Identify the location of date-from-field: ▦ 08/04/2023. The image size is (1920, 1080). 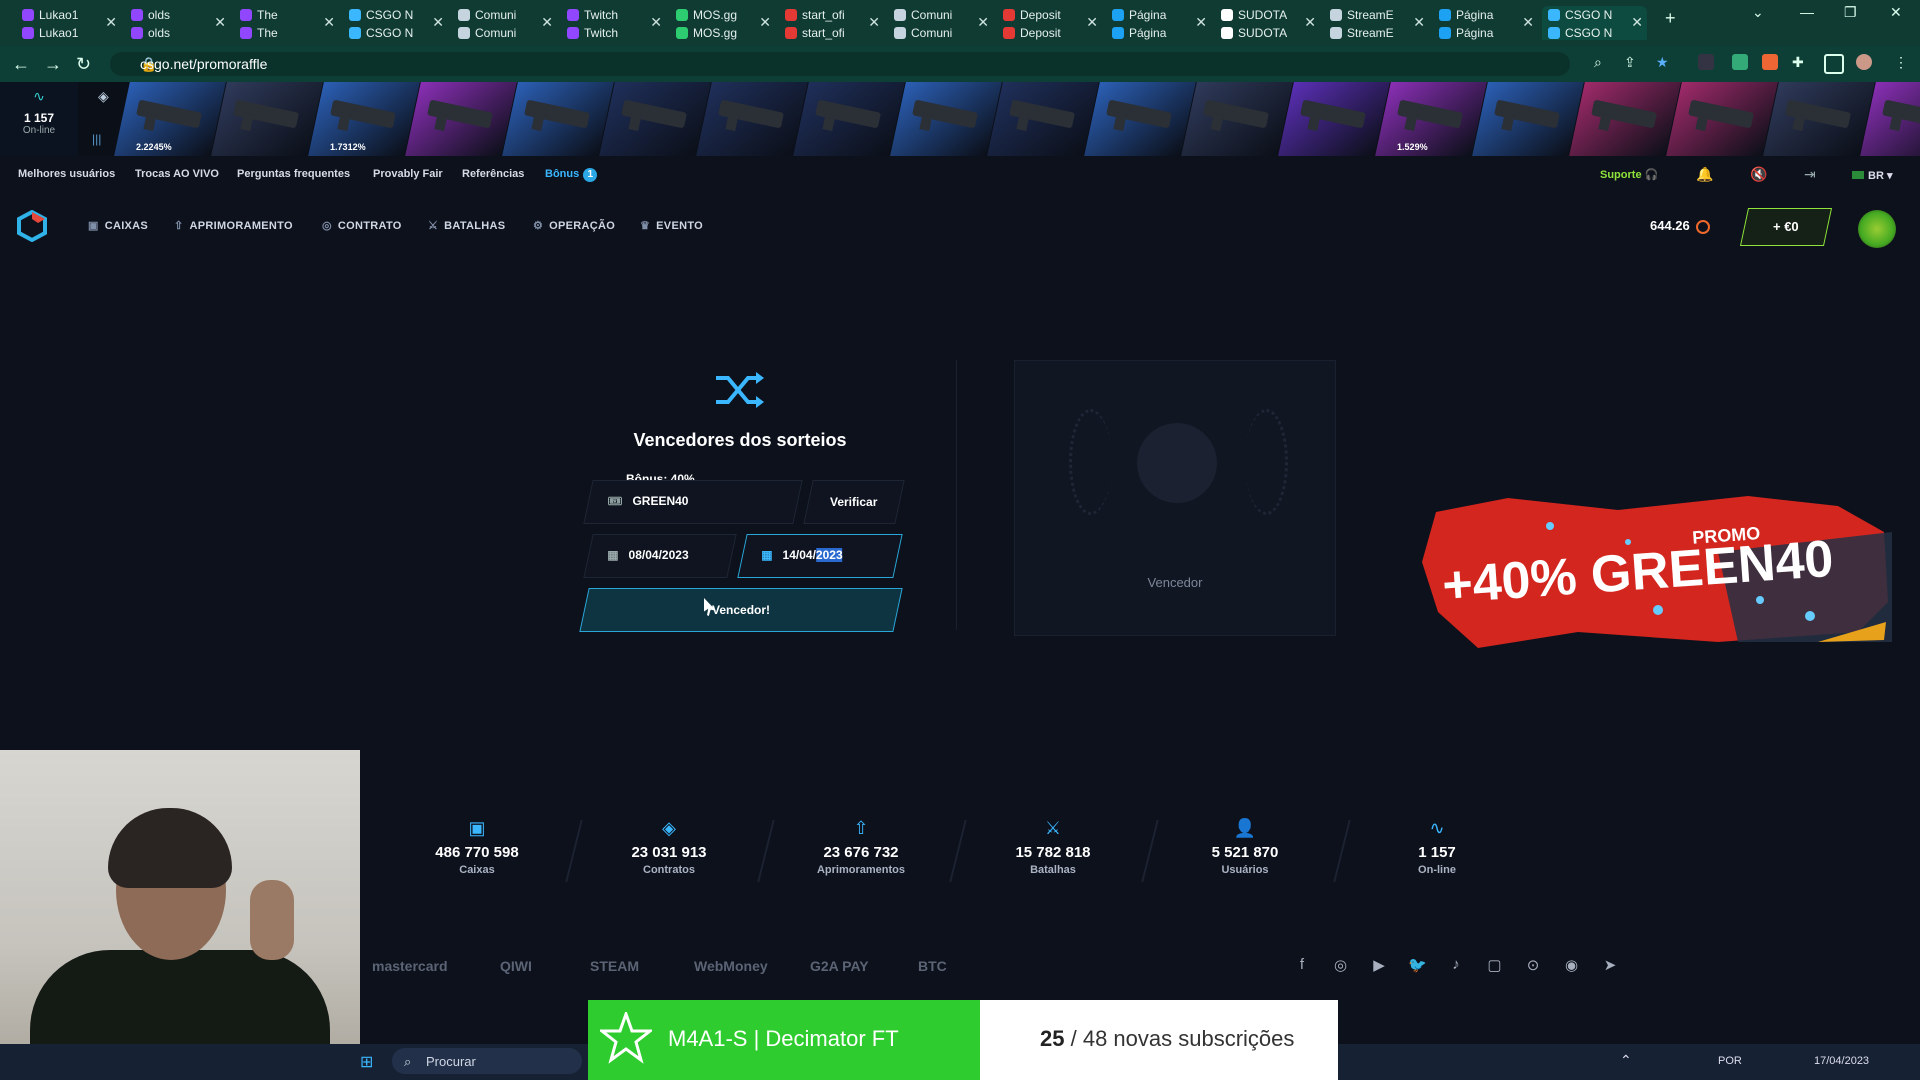
(660, 556).